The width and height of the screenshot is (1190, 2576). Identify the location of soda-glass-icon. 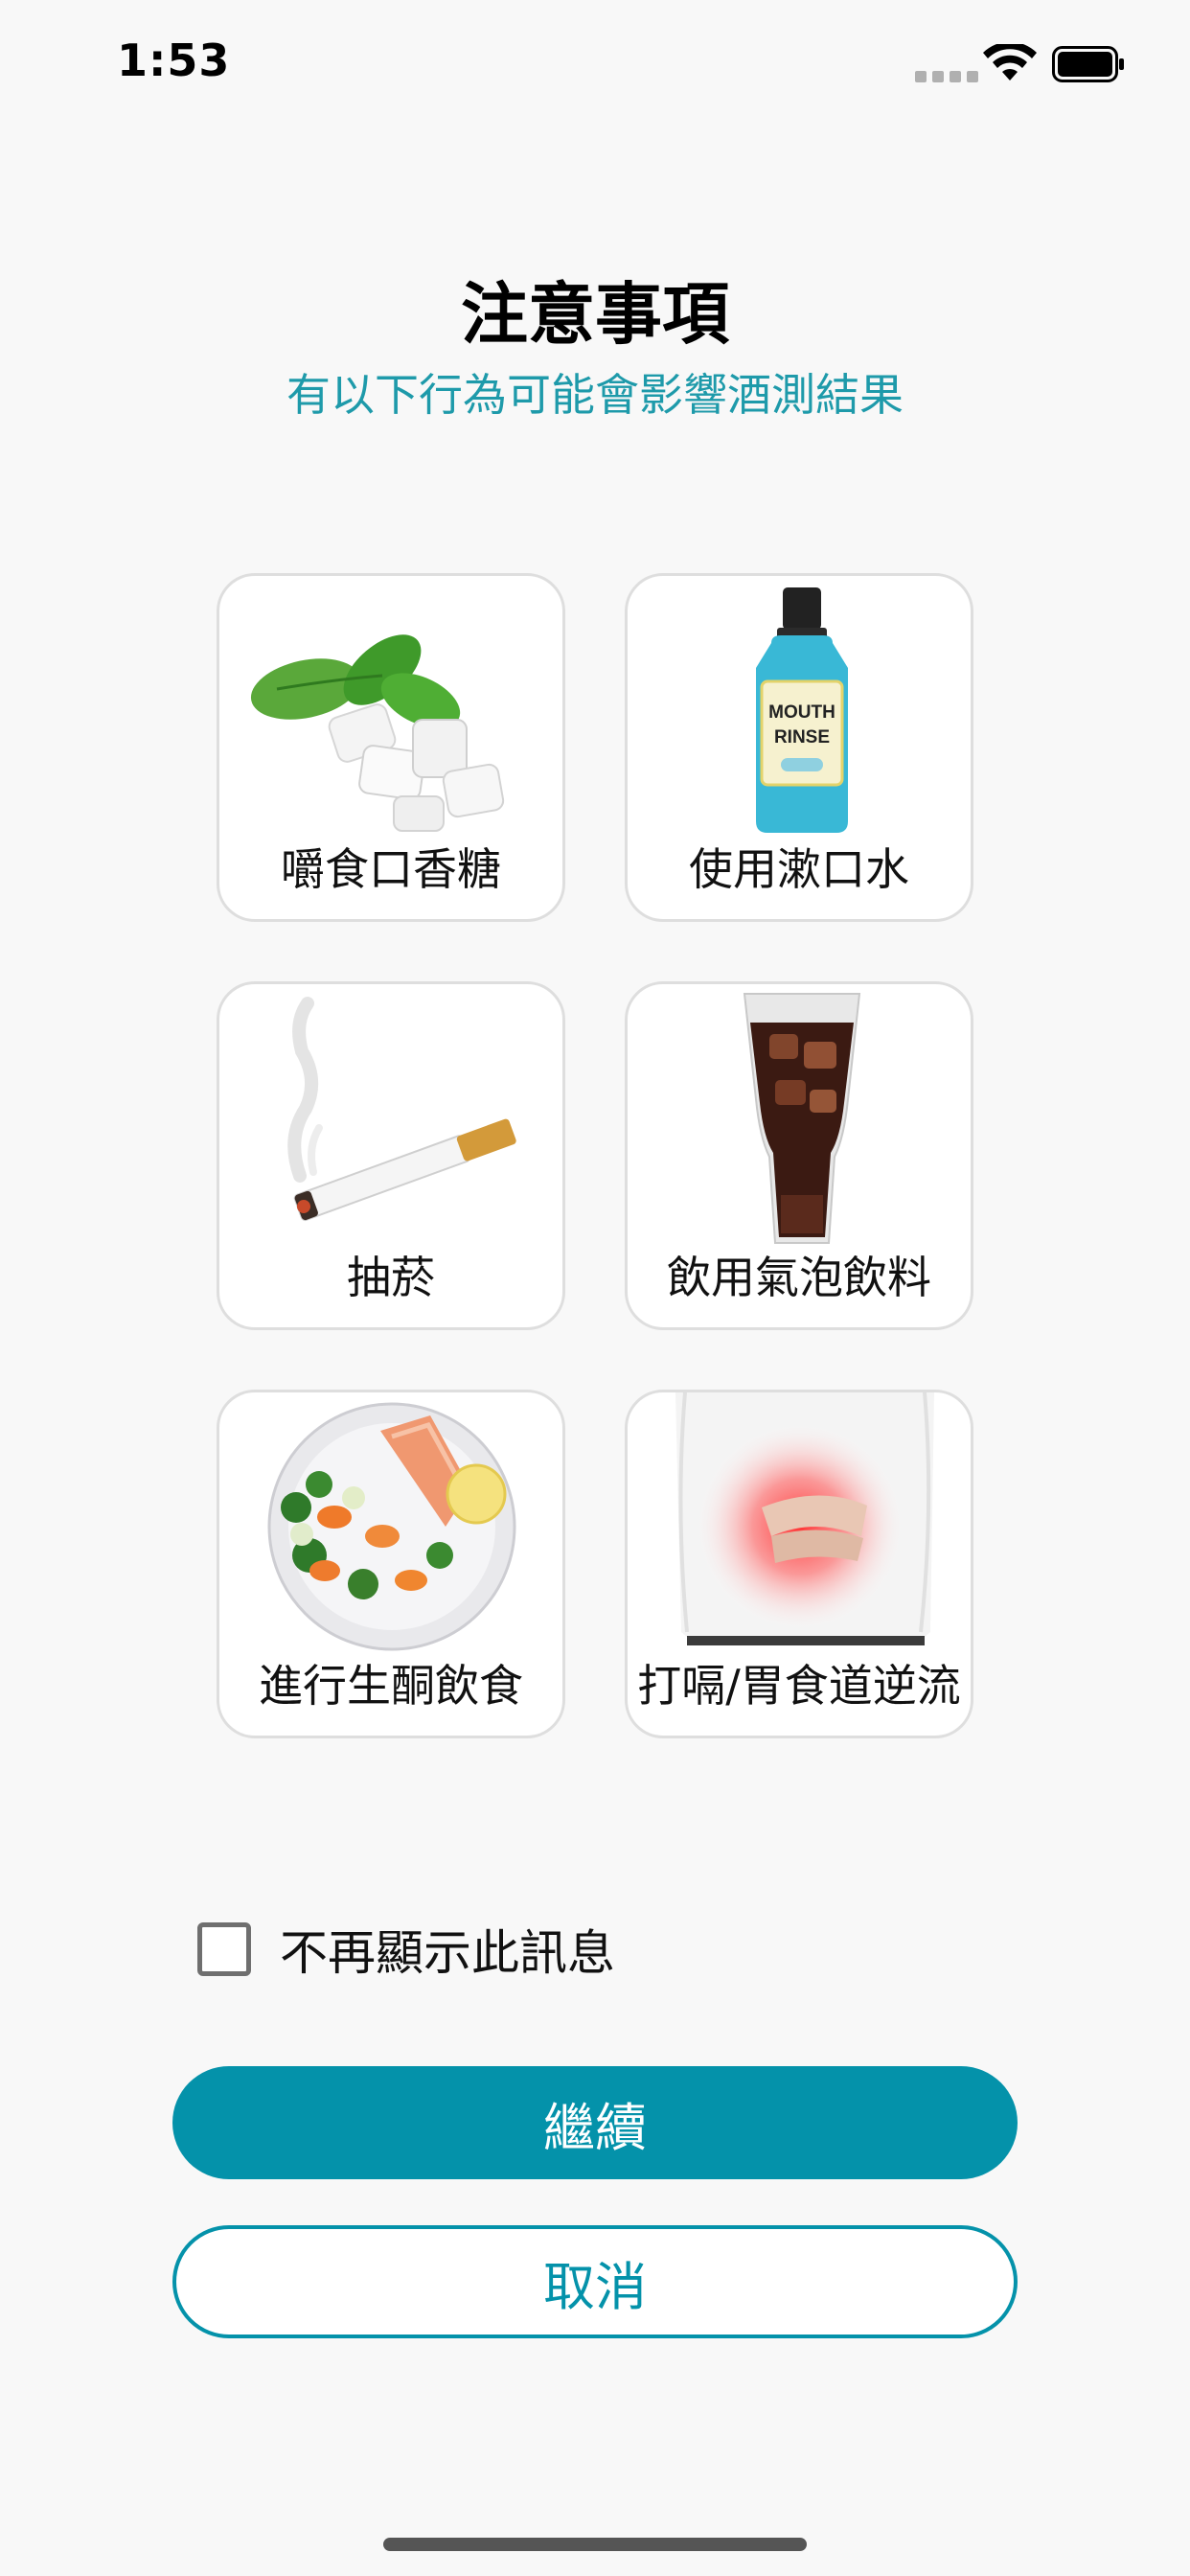
(802, 1118).